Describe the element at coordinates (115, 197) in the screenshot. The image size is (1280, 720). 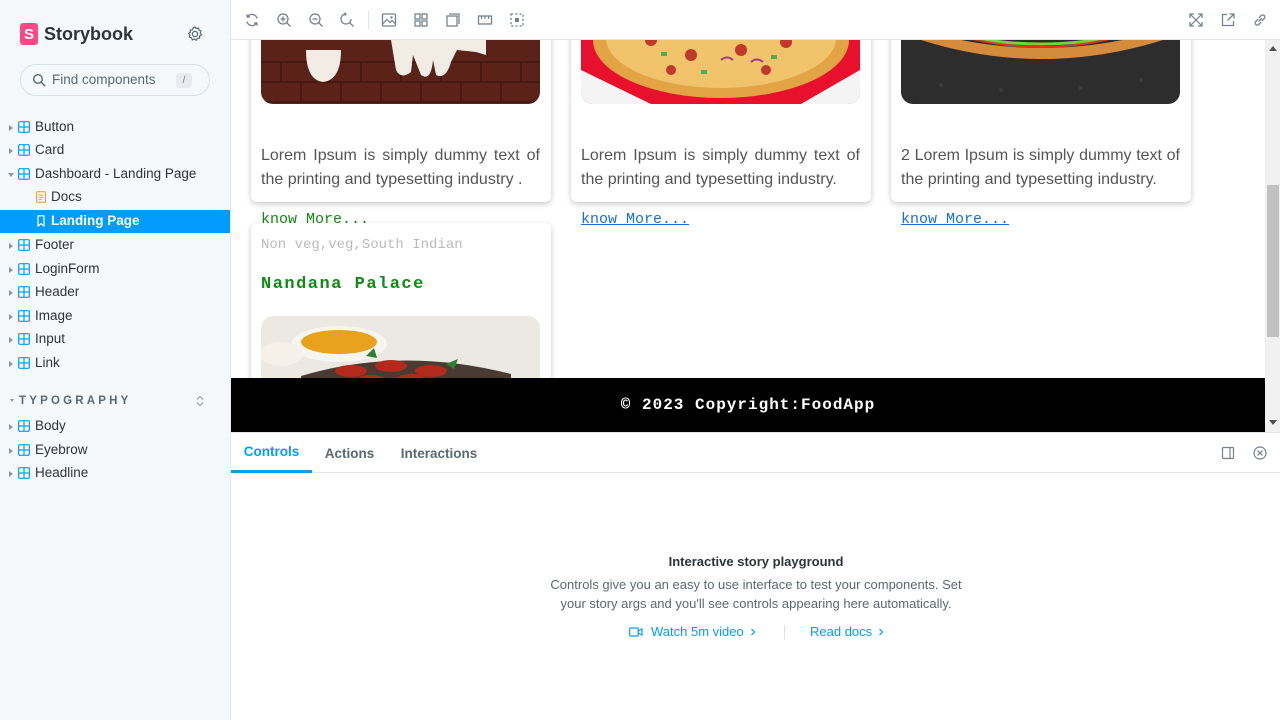
I see `sidebar-item-docs: Docs` at that location.